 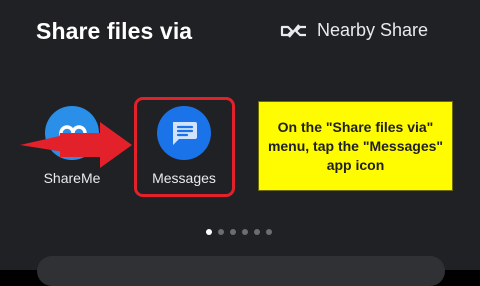 What do you see at coordinates (239, 232) in the screenshot?
I see `page-indicator` at bounding box center [239, 232].